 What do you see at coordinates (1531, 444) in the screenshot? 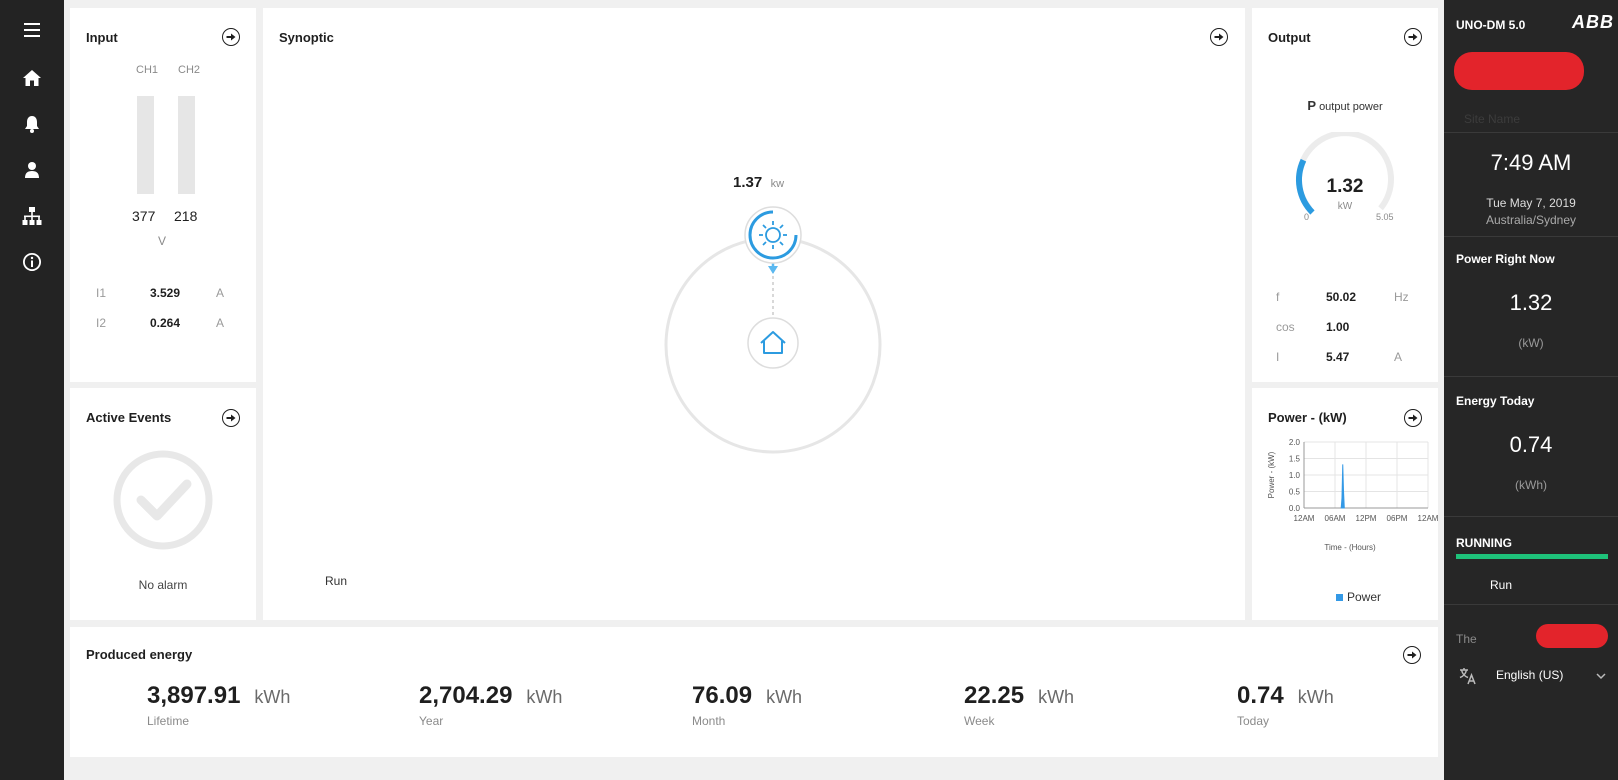
I see `energy-today-panel-value: 0.74` at bounding box center [1531, 444].